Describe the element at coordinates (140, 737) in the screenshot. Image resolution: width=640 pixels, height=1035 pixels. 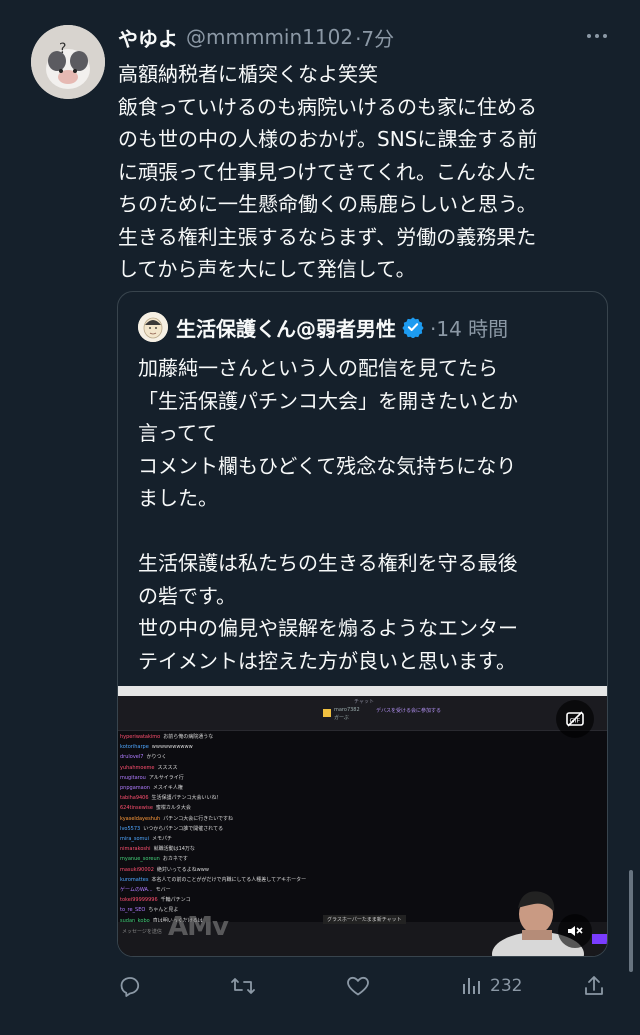
I see `chat-username: hyperiwatakimo` at that location.